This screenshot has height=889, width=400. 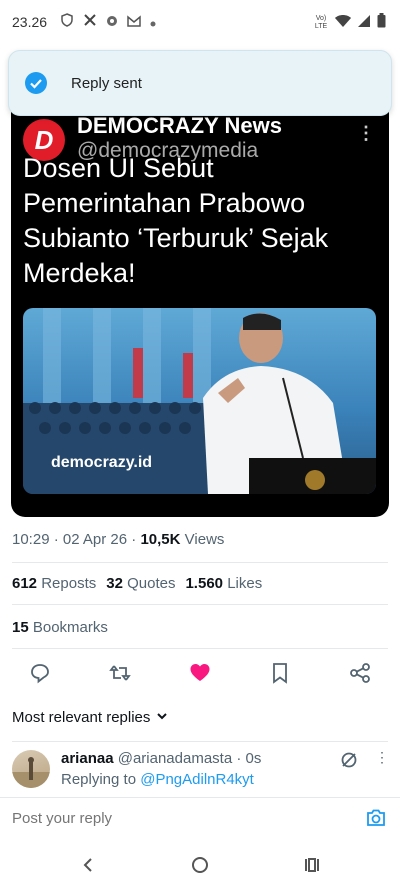 I want to click on back-icon, so click(x=88, y=865).